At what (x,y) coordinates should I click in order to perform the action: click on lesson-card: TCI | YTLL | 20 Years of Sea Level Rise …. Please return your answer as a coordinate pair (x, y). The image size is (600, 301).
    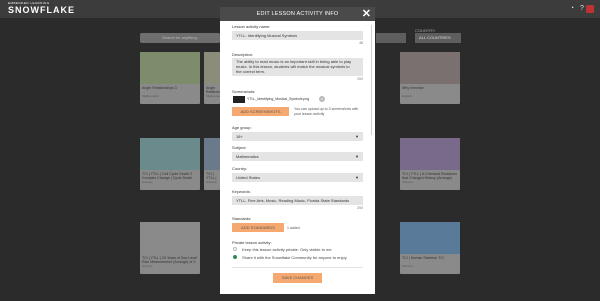
    Looking at the image, I should click on (170, 248).